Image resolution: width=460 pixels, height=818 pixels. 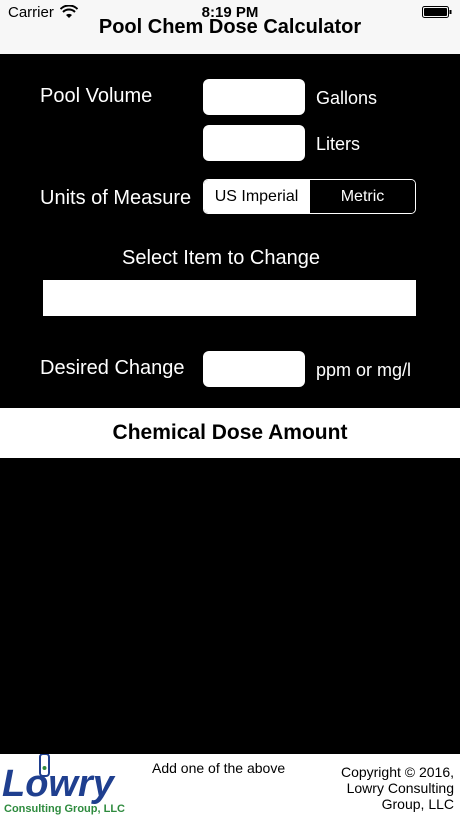 I want to click on segment-us-imperial: US Imperial, so click(x=256, y=196).